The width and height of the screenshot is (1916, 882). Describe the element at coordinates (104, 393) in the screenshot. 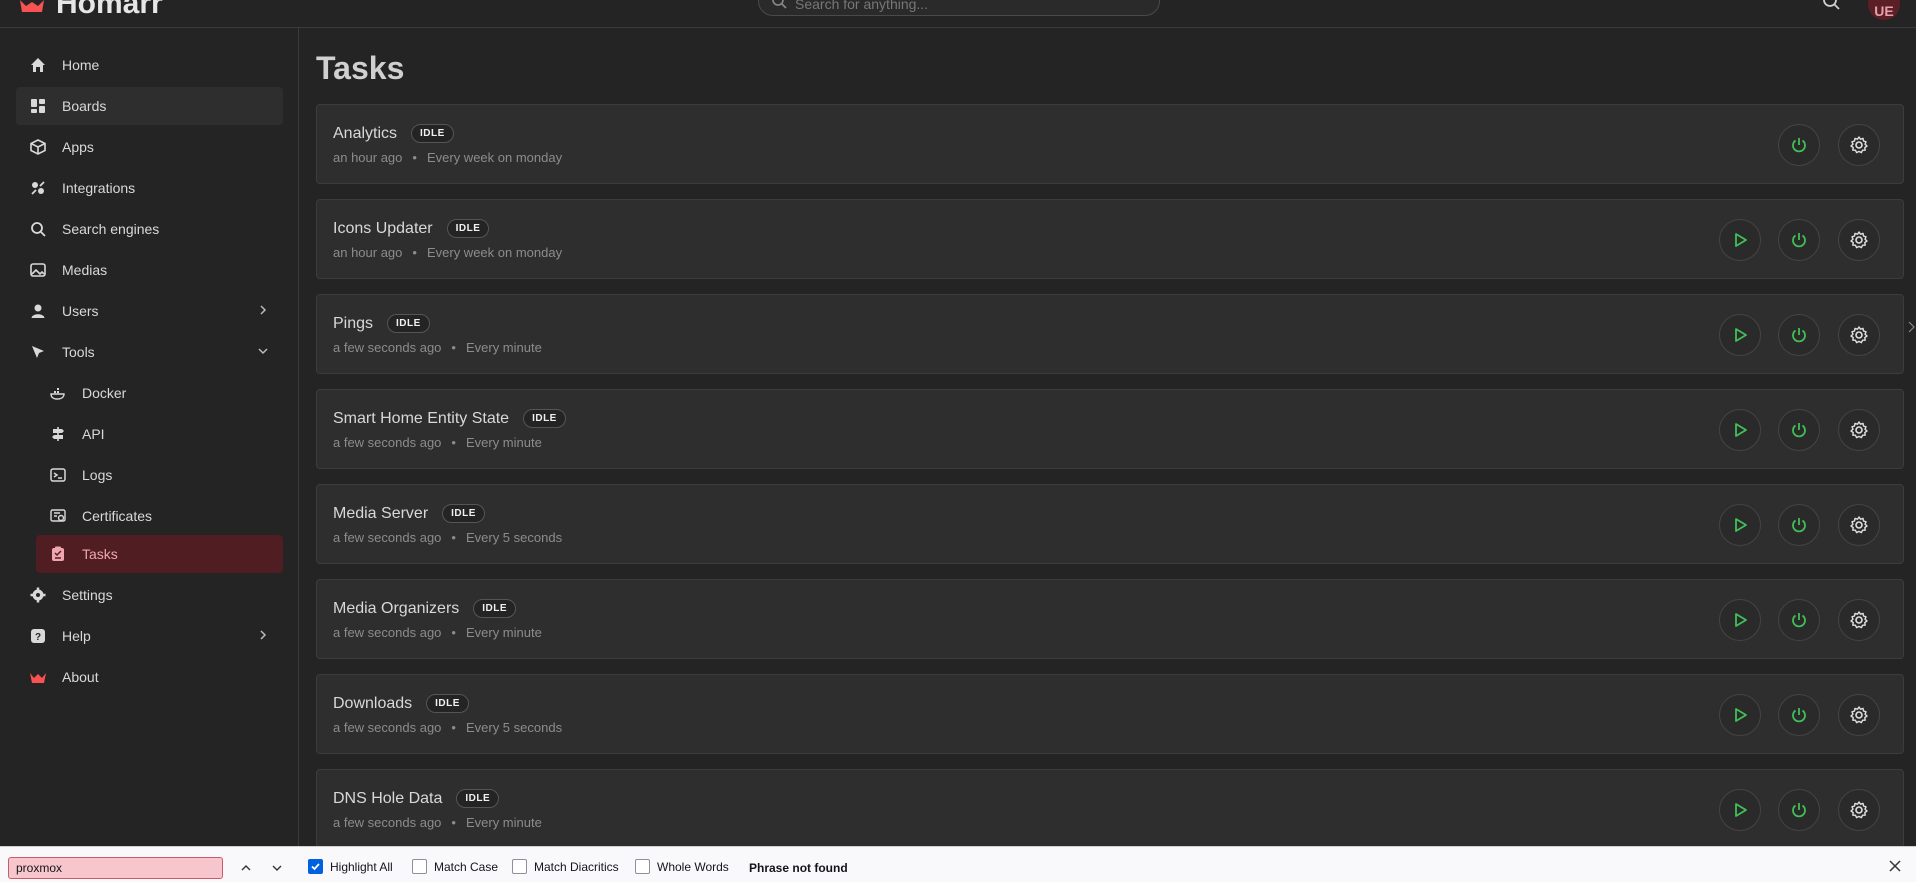

I see `sidebar-item-label: Docker` at that location.